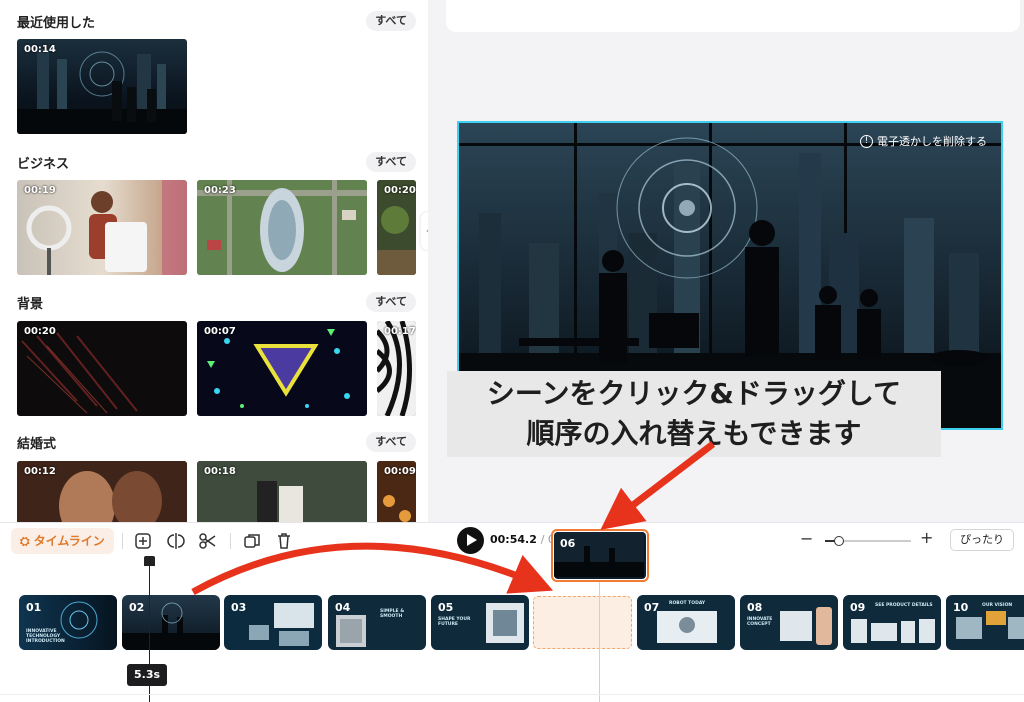 The image size is (1024, 702). Describe the element at coordinates (143, 541) in the screenshot. I see `add-scene-icon` at that location.